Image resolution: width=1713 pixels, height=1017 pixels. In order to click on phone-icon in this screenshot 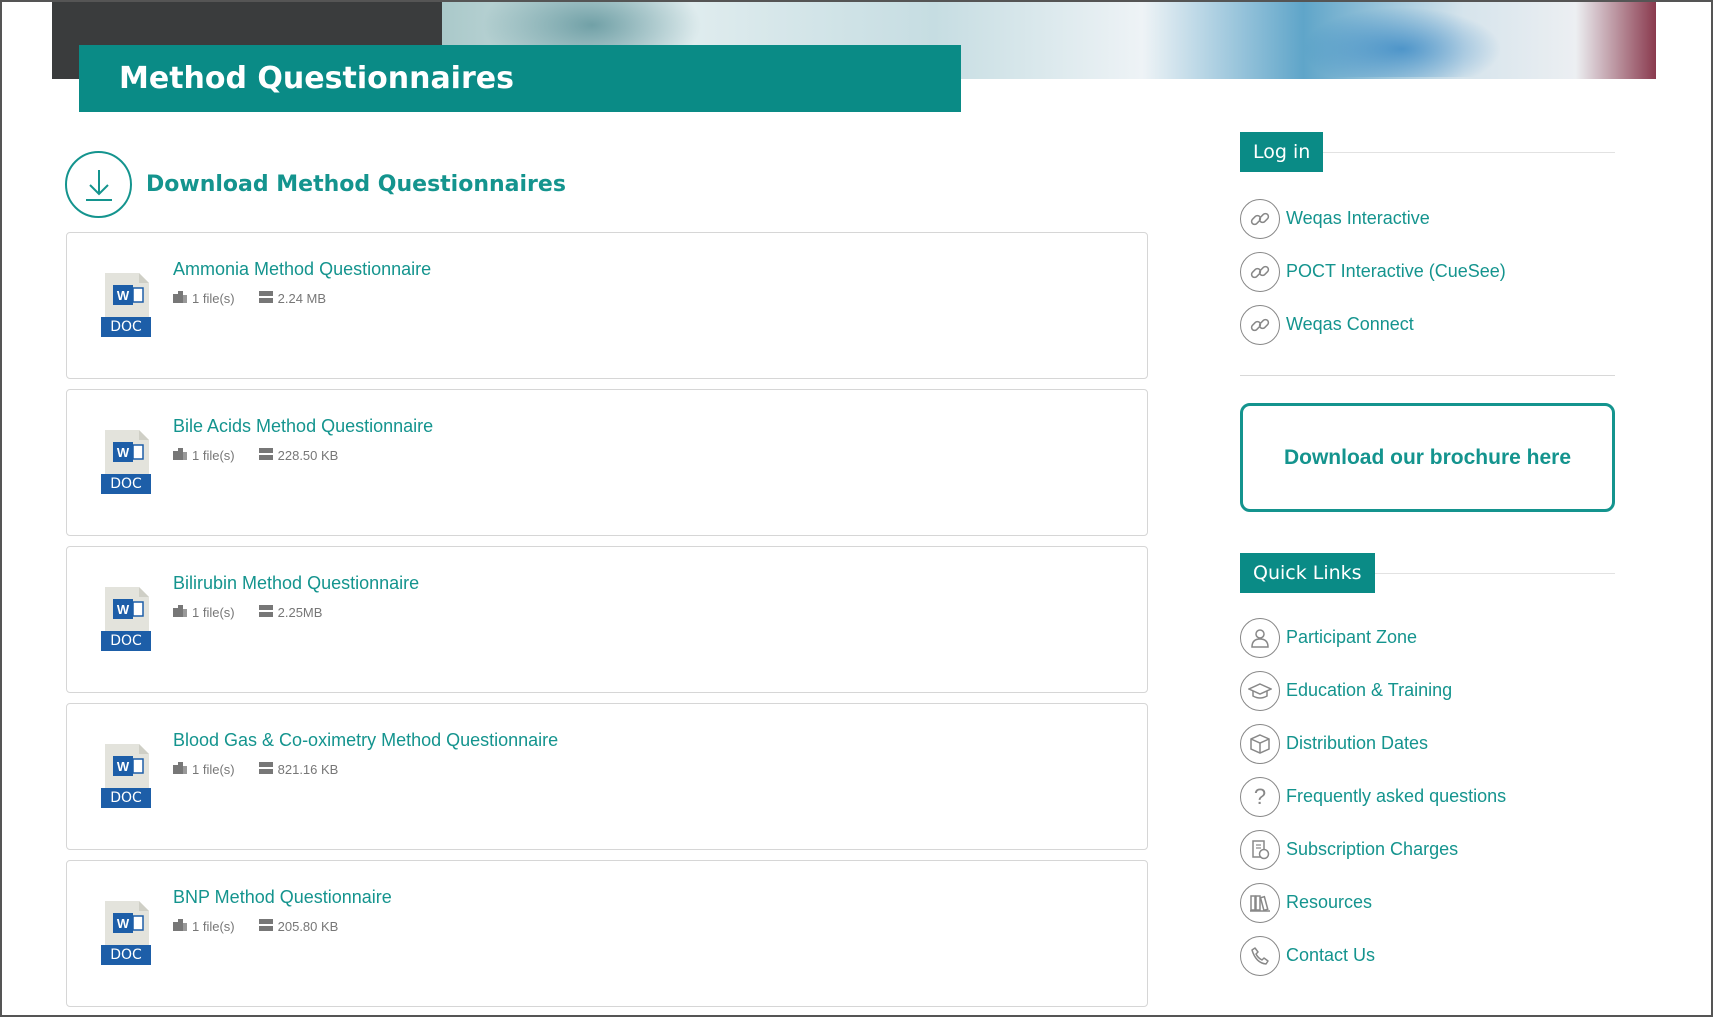, I will do `click(1260, 955)`.